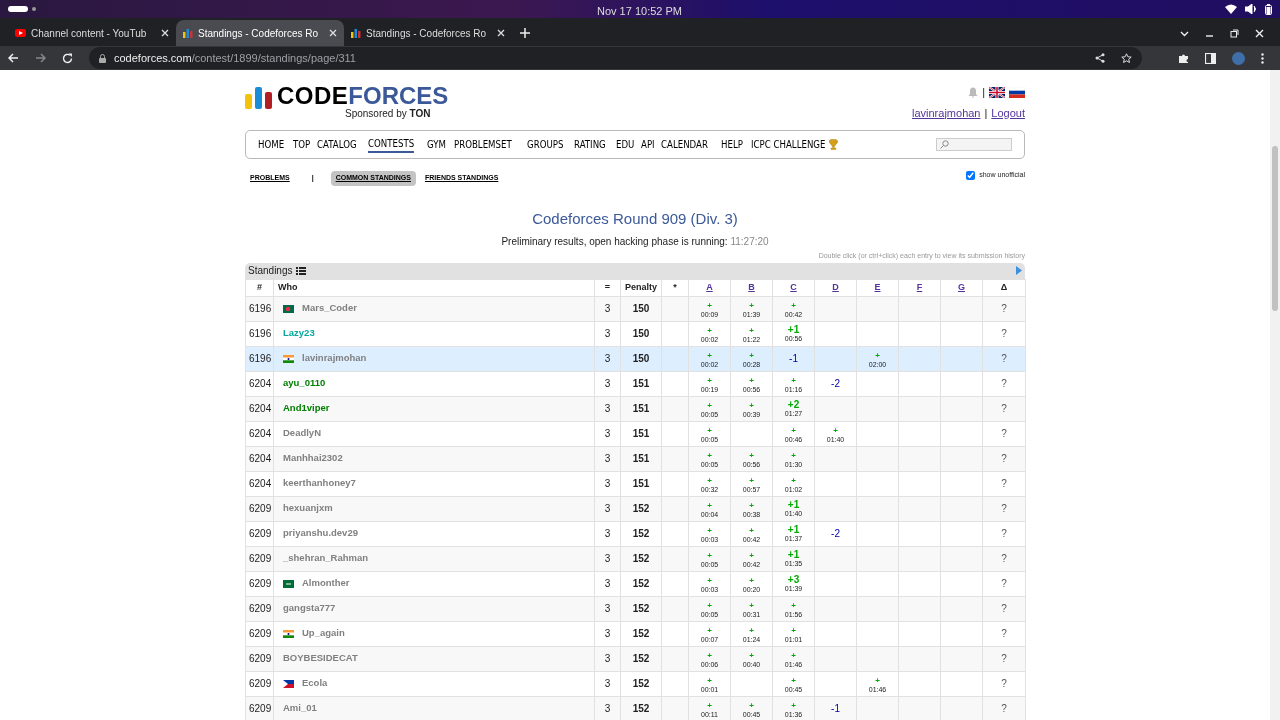  I want to click on activities-icon, so click(23, 9).